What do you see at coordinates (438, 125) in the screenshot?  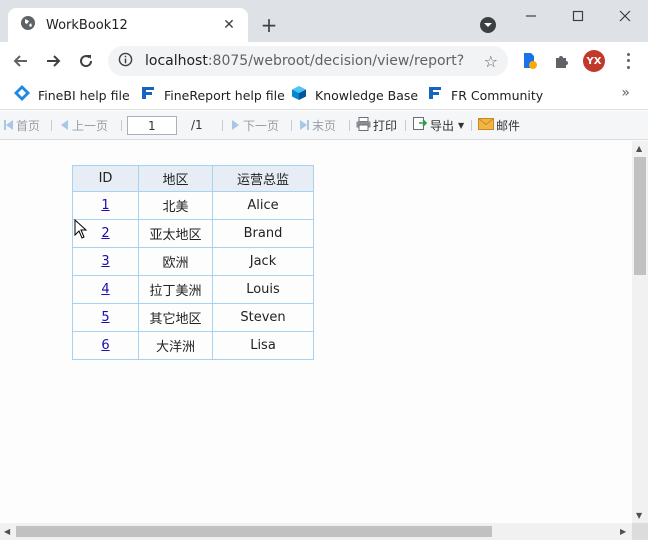 I see `export-button: 导出 ▼` at bounding box center [438, 125].